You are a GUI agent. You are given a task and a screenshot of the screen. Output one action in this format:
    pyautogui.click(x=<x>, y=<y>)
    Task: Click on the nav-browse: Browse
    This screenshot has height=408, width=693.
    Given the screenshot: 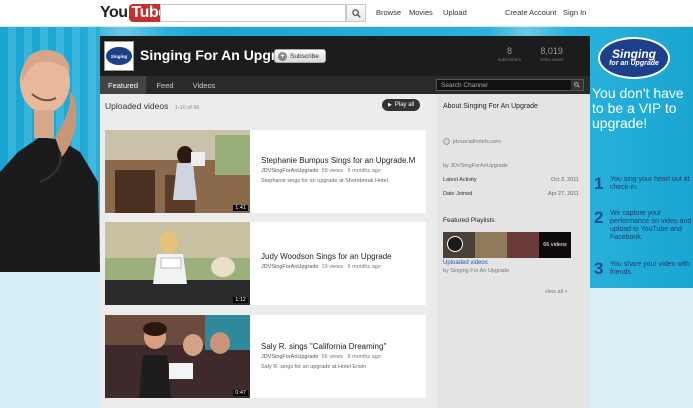 What is the action you would take?
    pyautogui.click(x=388, y=12)
    